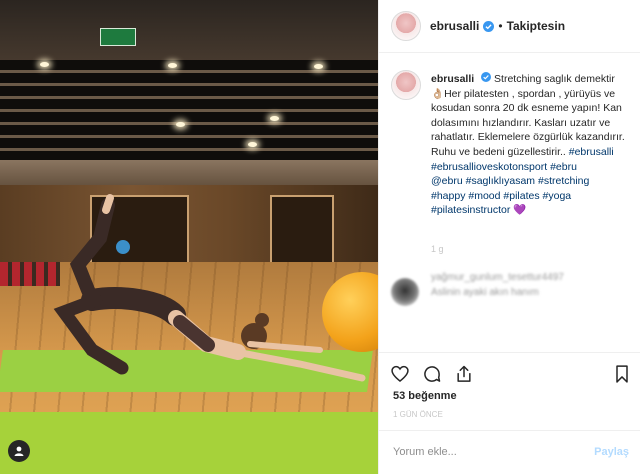  I want to click on hashtag-link: #saglıklıyasam, so click(500, 181).